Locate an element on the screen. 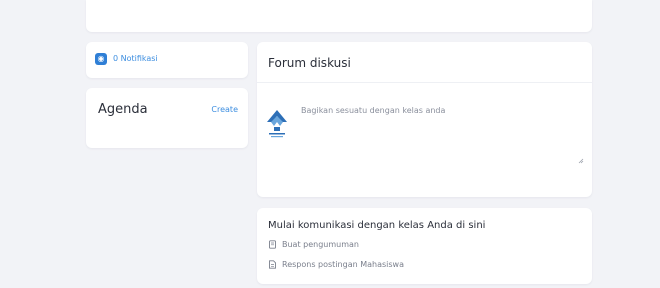  school-logo-icon is located at coordinates (277, 124).